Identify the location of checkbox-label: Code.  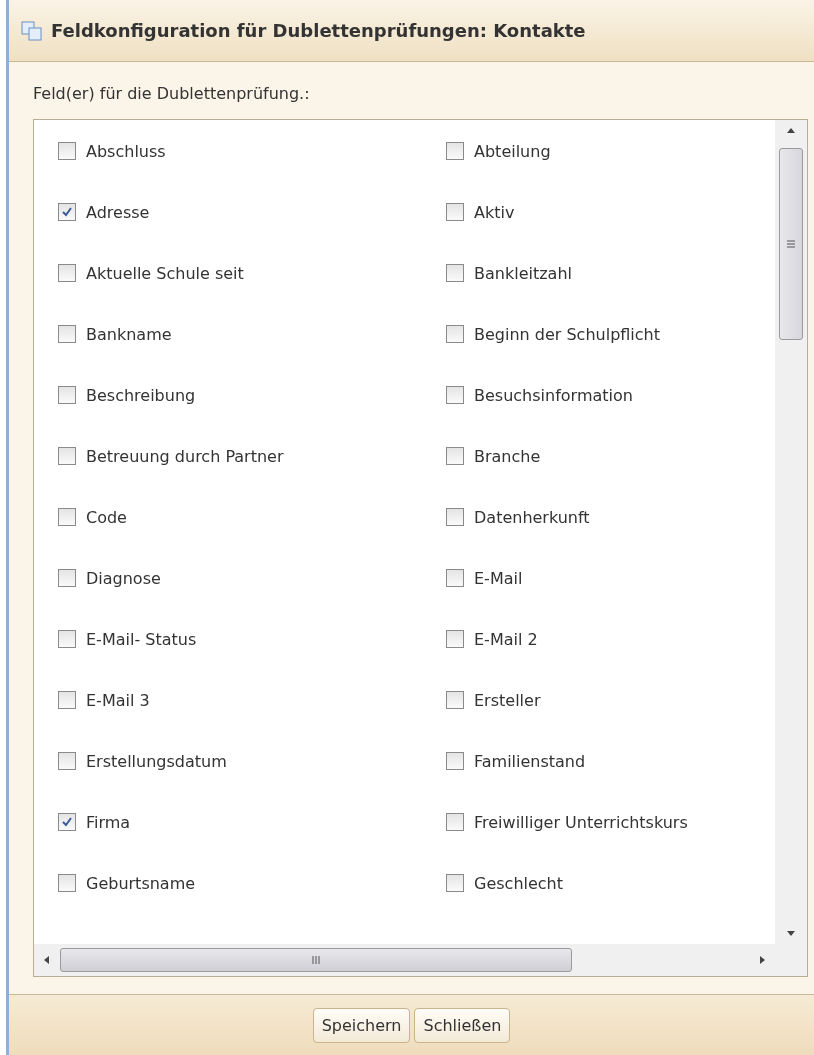
(106, 517).